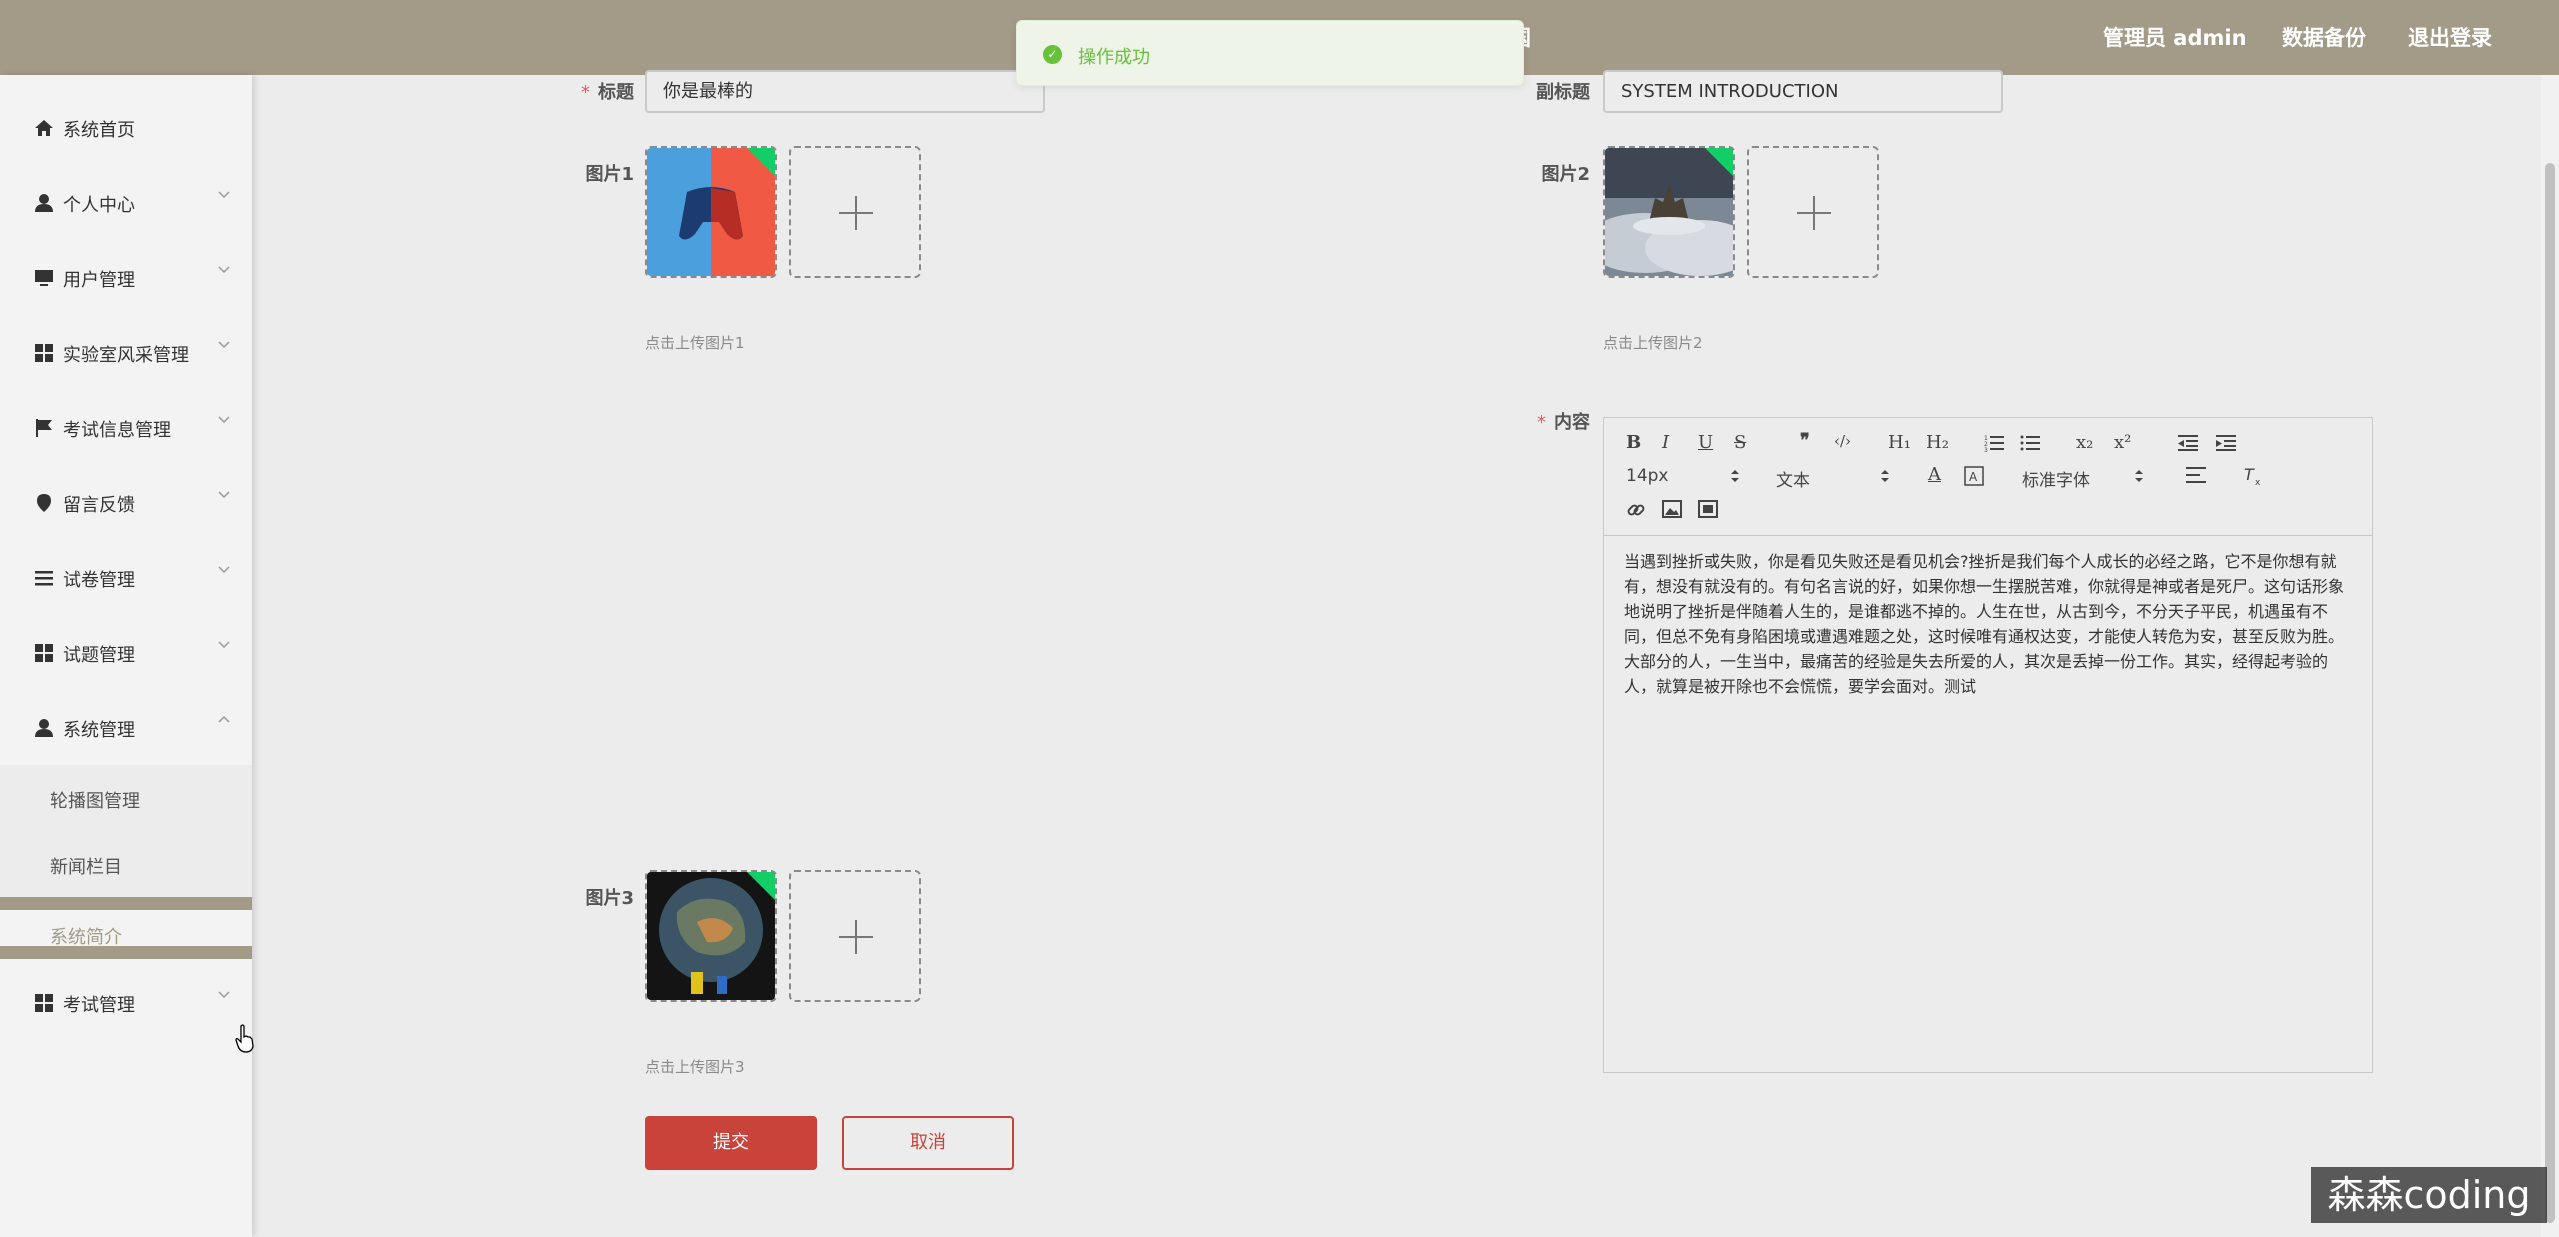  Describe the element at coordinates (126, 127) in the screenshot. I see `sidebar-item-home: 系统首页` at that location.